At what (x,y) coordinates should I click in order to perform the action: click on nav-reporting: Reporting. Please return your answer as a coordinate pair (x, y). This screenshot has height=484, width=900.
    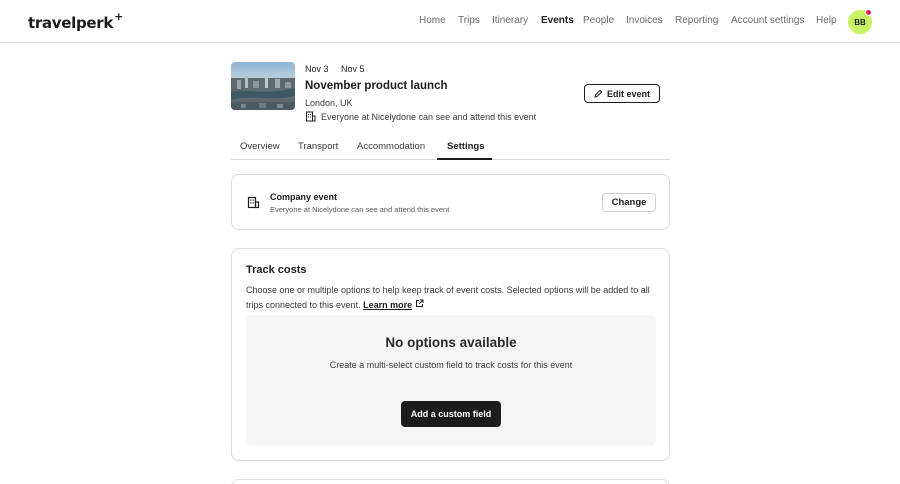
    Looking at the image, I should click on (696, 20).